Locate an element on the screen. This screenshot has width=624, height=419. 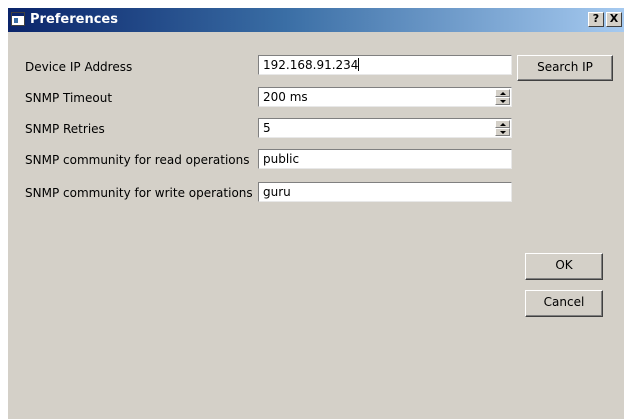
app-window-icon is located at coordinates (18, 19).